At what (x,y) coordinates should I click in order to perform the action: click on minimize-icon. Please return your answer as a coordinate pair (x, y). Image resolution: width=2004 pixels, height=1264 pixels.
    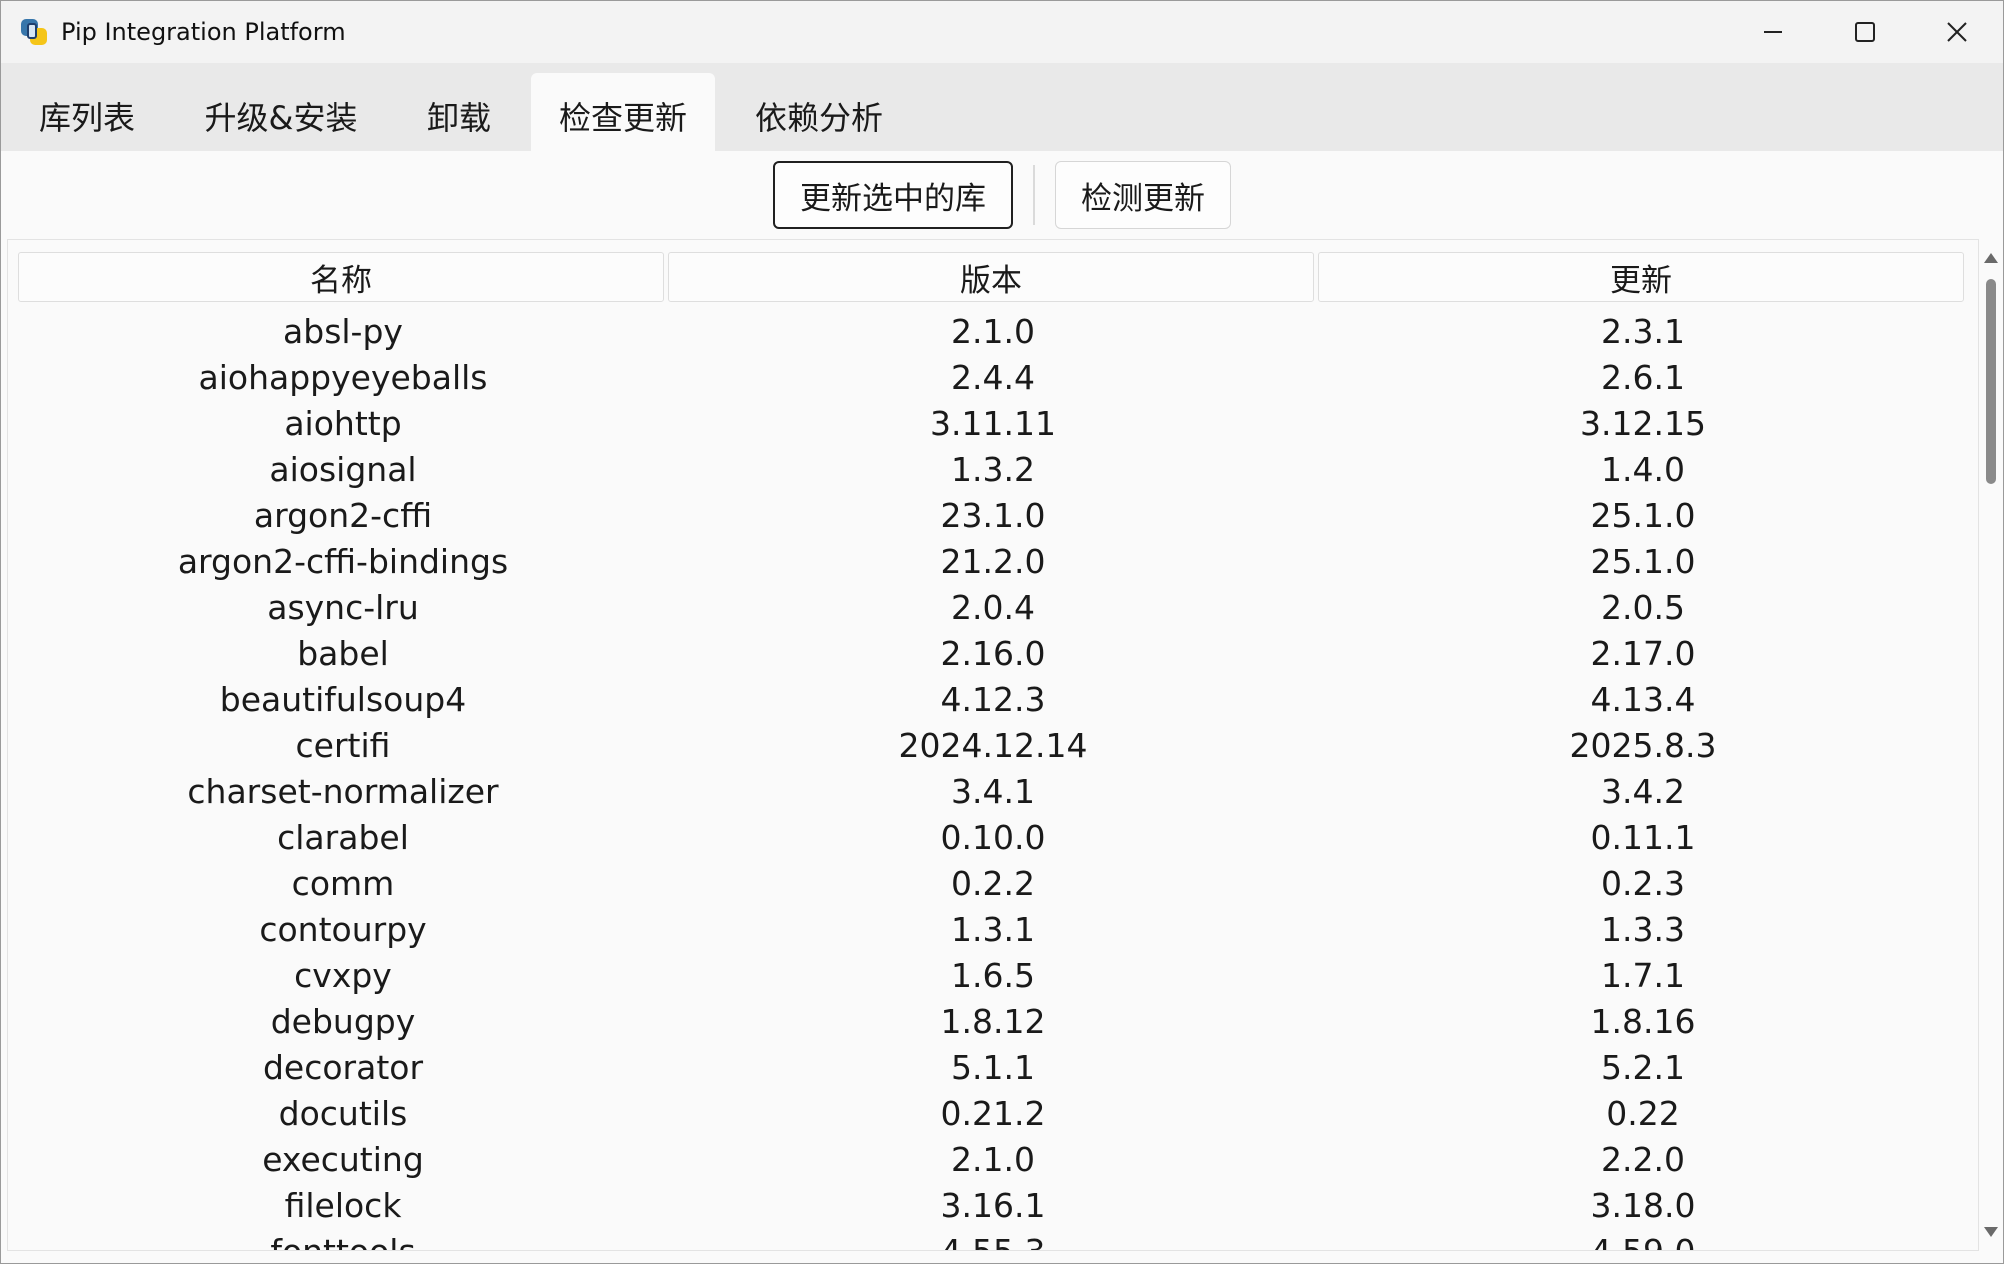
    Looking at the image, I should click on (1773, 32).